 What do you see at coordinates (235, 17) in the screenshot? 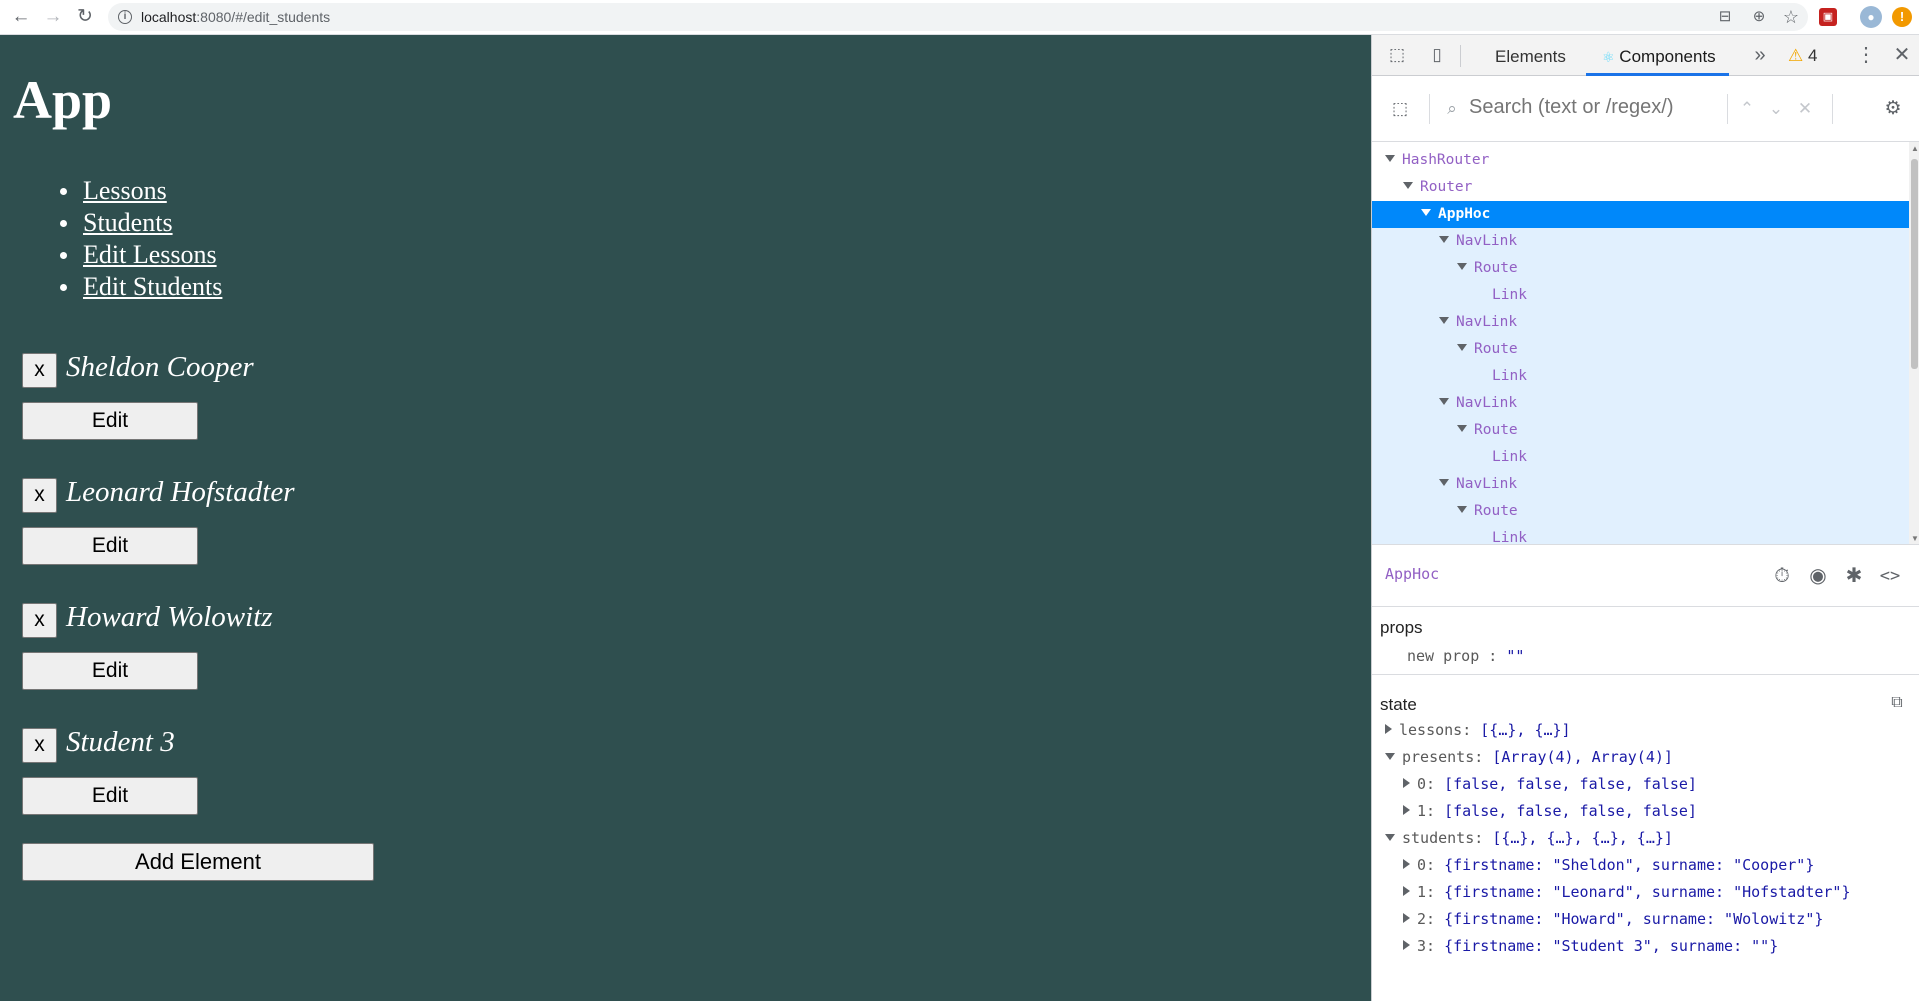
I see `url-text: localhost:8080/#/edit_students` at bounding box center [235, 17].